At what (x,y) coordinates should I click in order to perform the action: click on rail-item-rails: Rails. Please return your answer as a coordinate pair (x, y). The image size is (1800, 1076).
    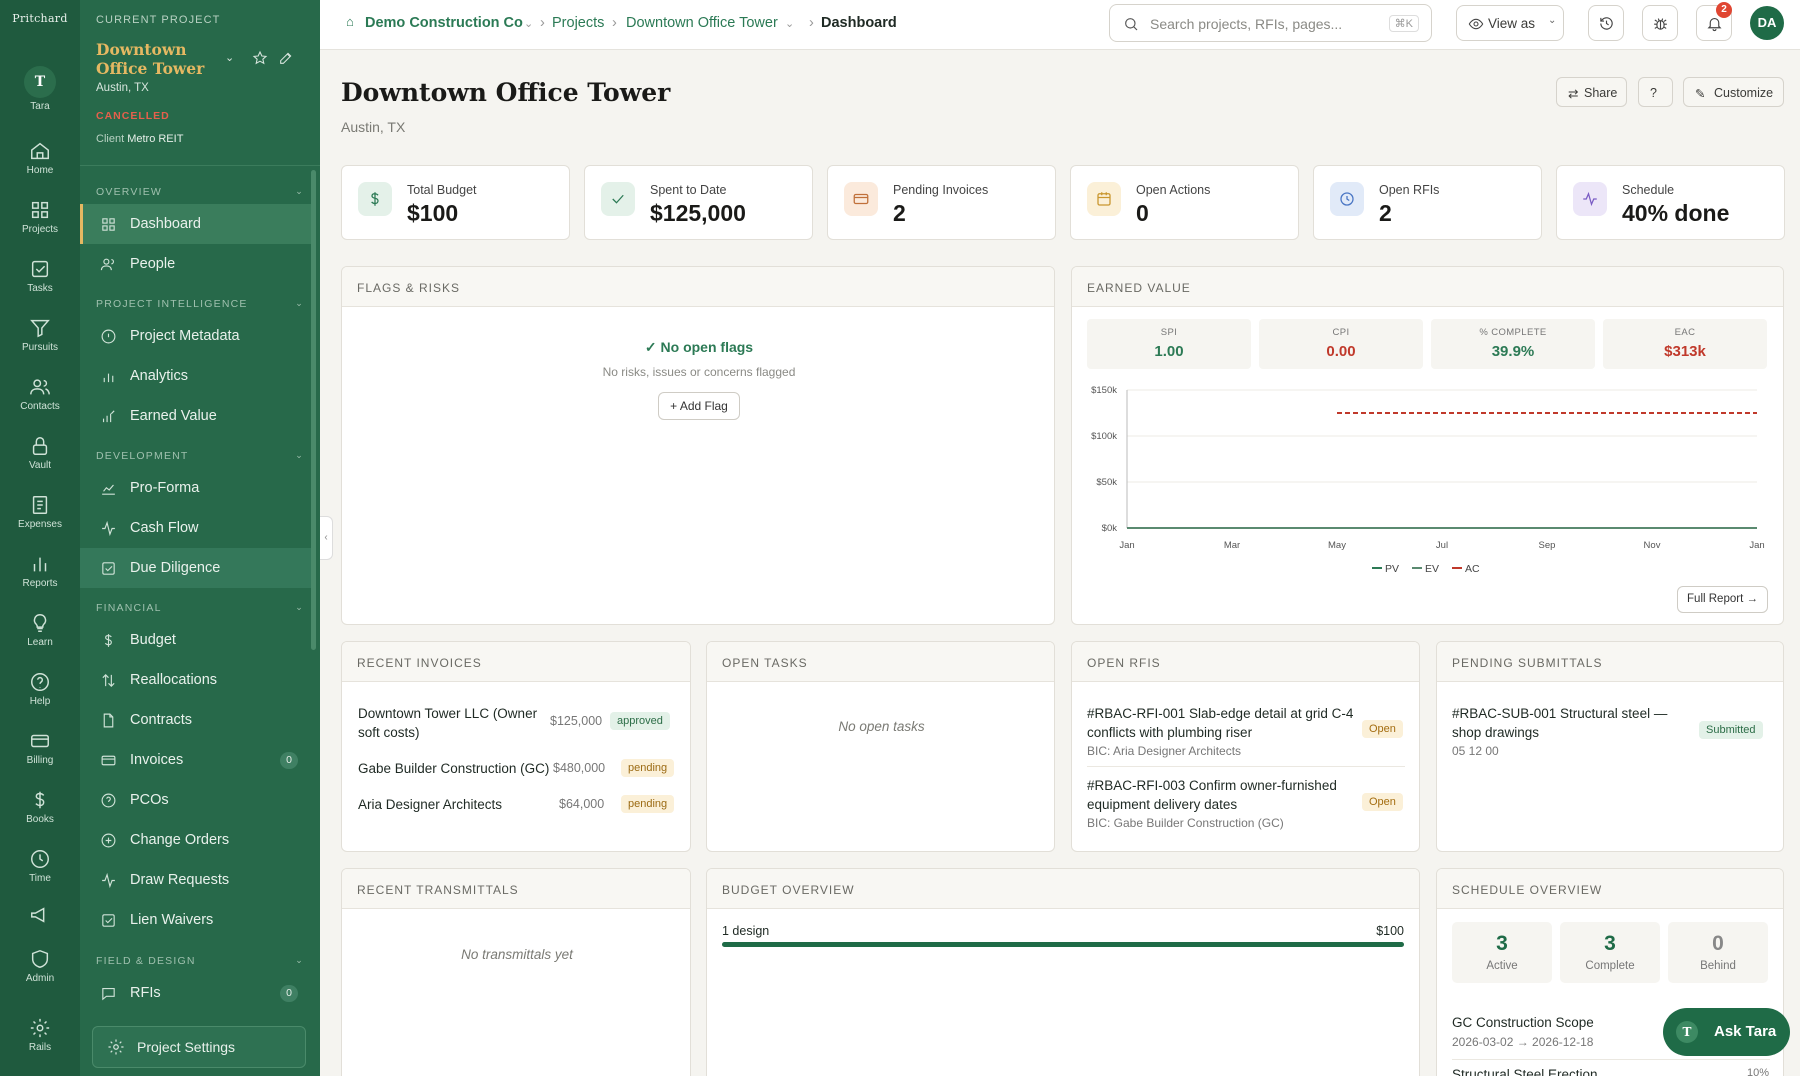
    Looking at the image, I should click on (40, 1035).